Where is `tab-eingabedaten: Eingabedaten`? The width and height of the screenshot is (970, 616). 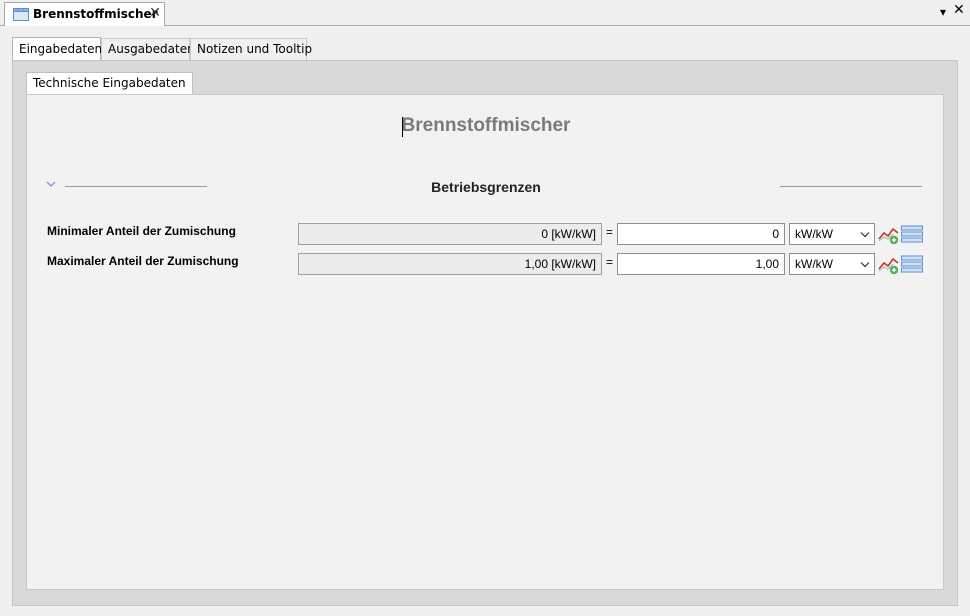
tab-eingabedaten: Eingabedaten is located at coordinates (57, 48).